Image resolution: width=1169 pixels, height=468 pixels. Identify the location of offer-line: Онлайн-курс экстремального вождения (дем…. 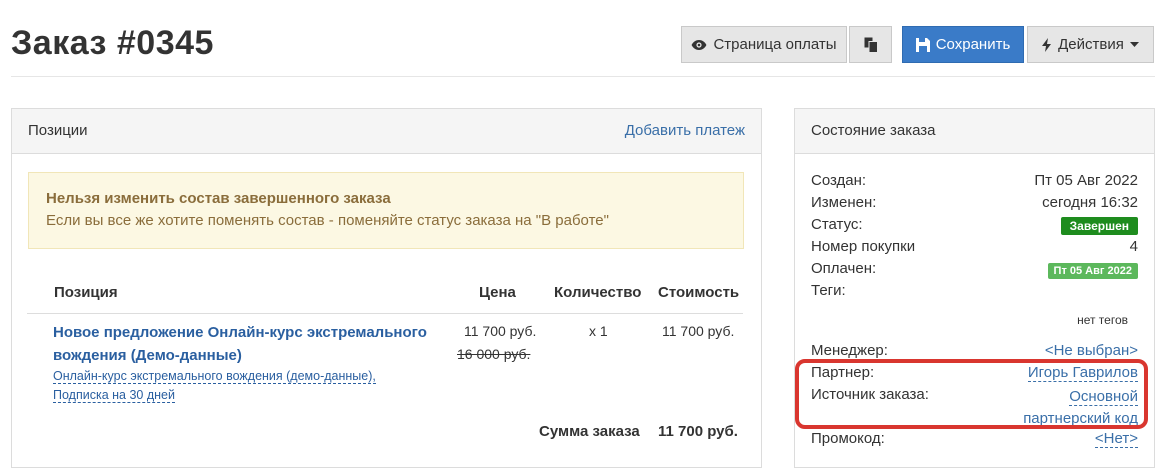
(214, 376).